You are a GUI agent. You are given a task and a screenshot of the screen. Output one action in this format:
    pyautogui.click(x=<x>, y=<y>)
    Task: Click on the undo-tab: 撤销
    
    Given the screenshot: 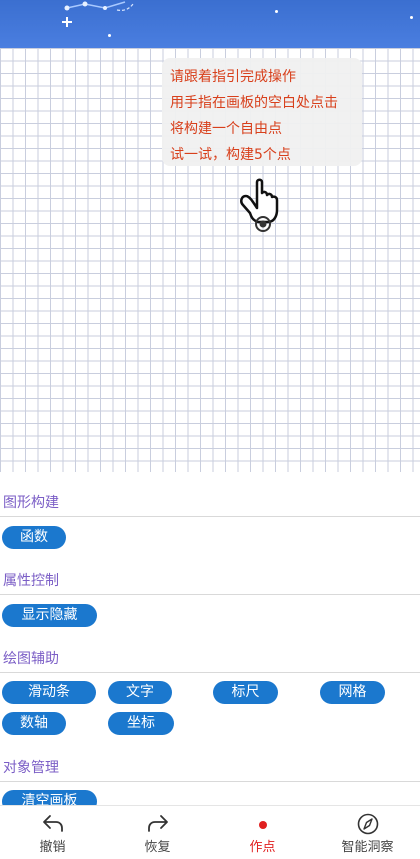 What is the action you would take?
    pyautogui.click(x=52, y=832)
    